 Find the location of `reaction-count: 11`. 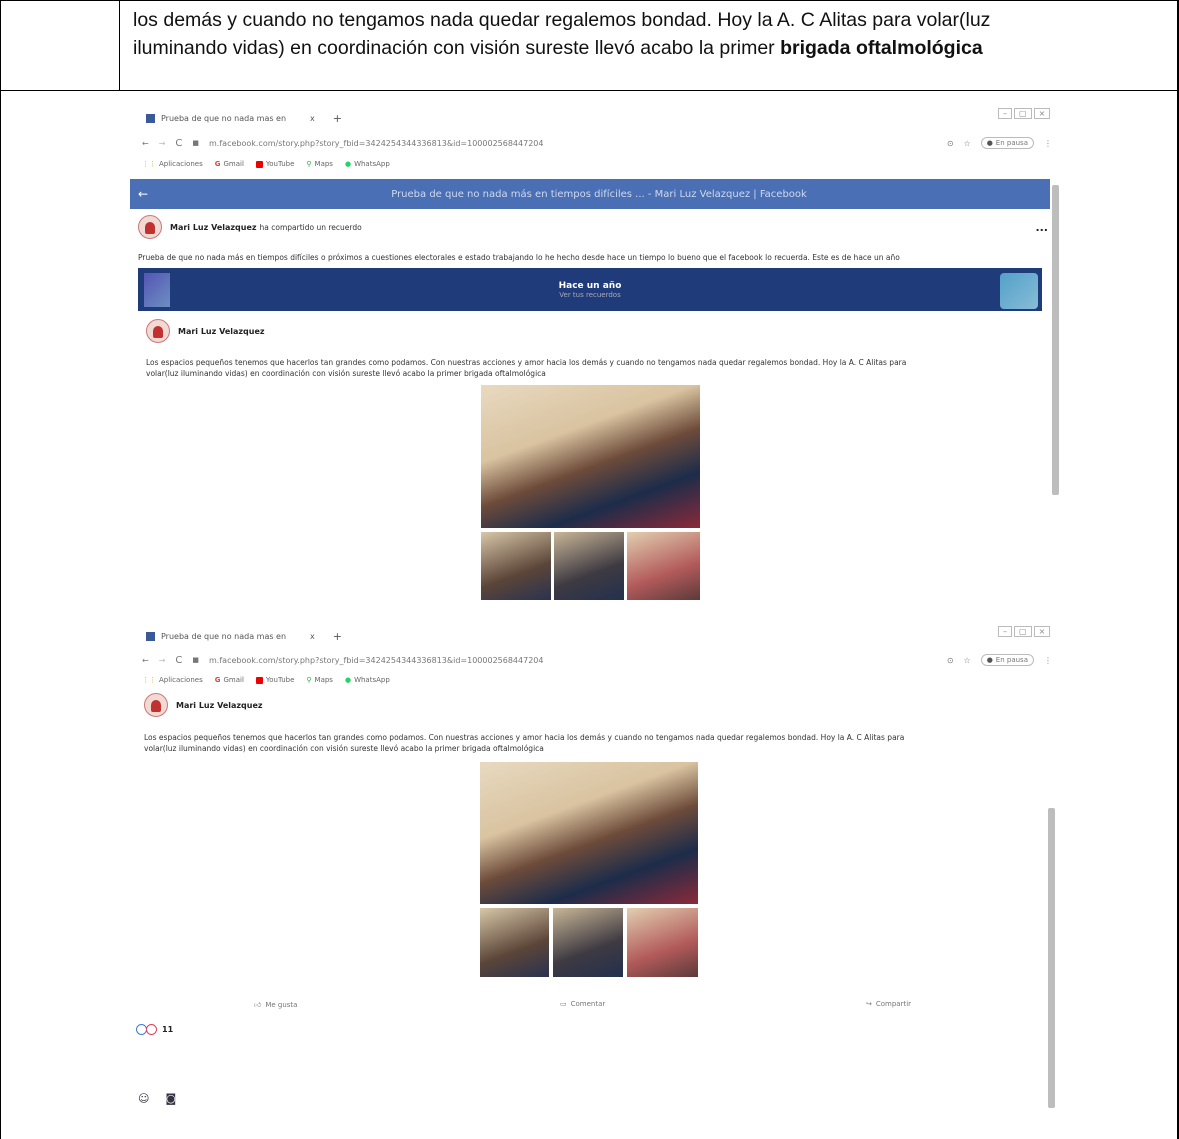

reaction-count: 11 is located at coordinates (168, 1029).